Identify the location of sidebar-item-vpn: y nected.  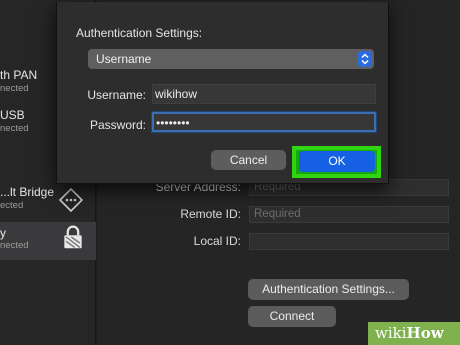
(48, 241).